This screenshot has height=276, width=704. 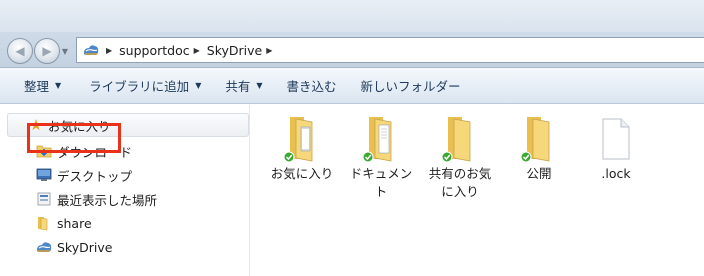 I want to click on organize-label: 整理, so click(x=37, y=86).